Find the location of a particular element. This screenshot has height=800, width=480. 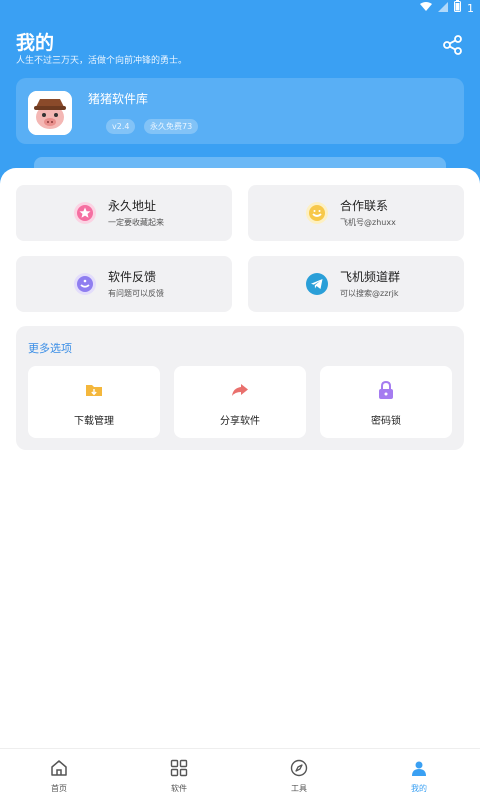

menu-card-contact: 合作联系 飞机号@zhuxx is located at coordinates (356, 213).